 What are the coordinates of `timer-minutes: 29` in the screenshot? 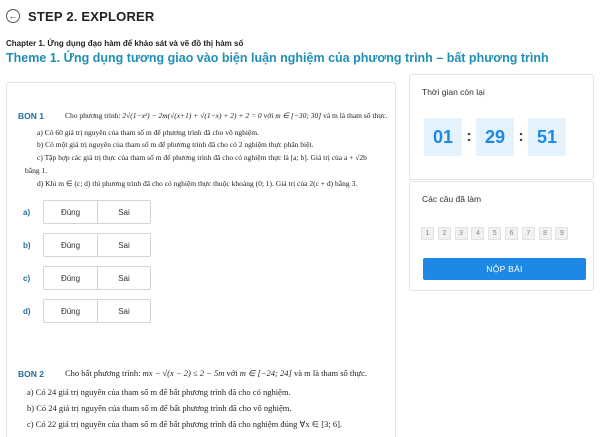 It's located at (495, 137).